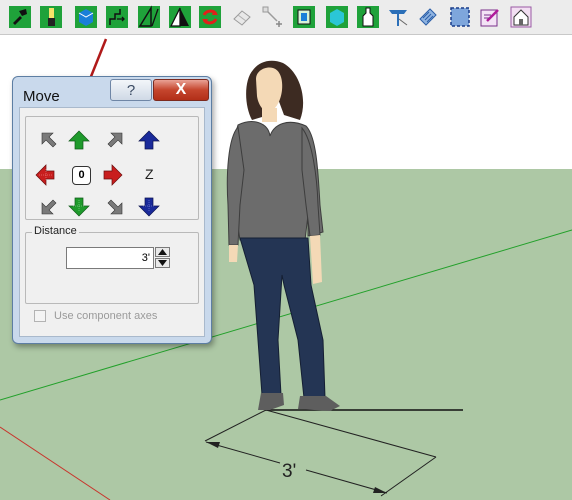  I want to click on house-icon, so click(521, 17).